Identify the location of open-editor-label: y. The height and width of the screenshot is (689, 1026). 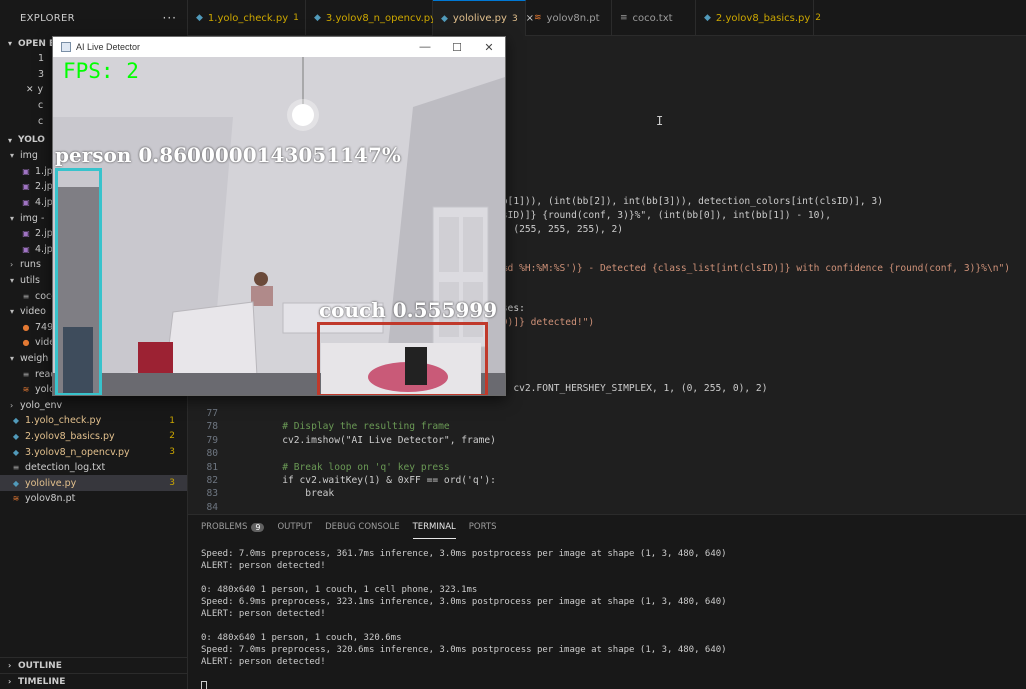
(40, 90).